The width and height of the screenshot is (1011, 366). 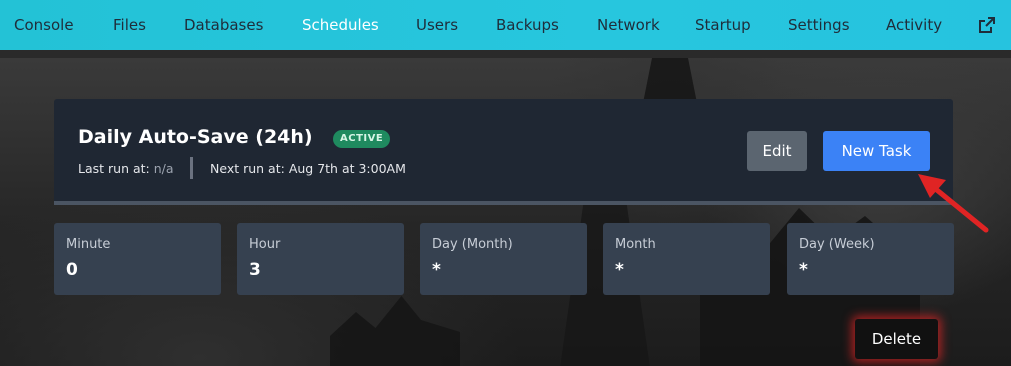 I want to click on nav-network: Network, so click(x=628, y=25).